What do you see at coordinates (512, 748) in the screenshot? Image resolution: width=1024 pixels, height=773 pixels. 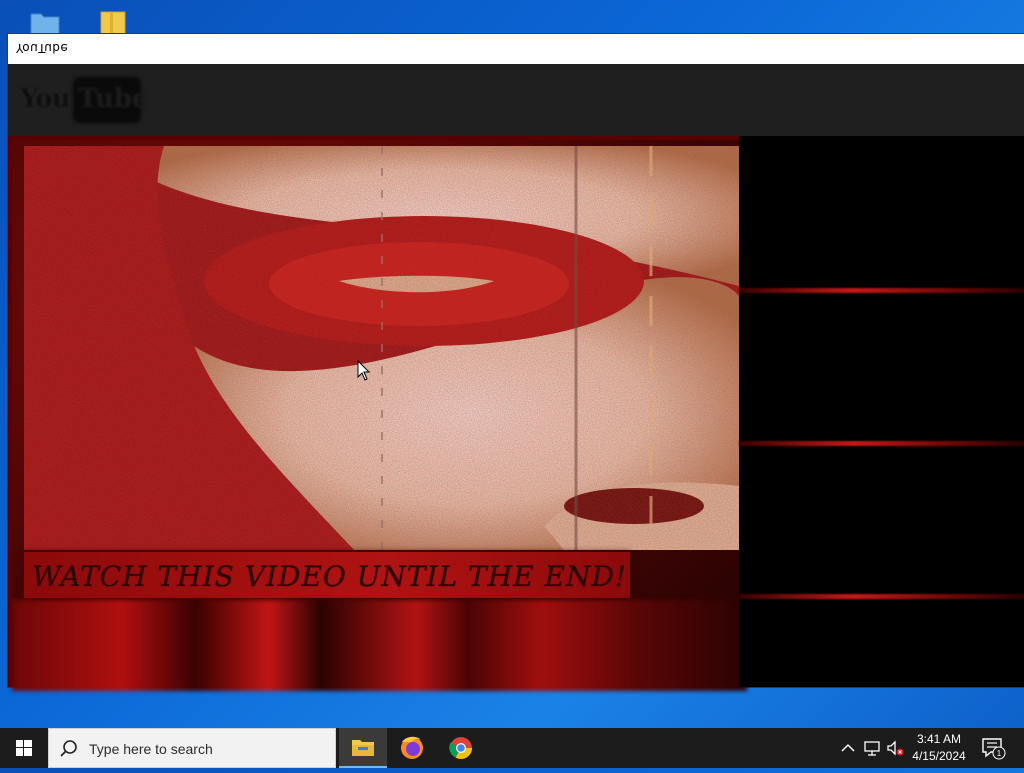 I see `taskbar: Type here to search 3:41 AM 4/15/2024 1` at bounding box center [512, 748].